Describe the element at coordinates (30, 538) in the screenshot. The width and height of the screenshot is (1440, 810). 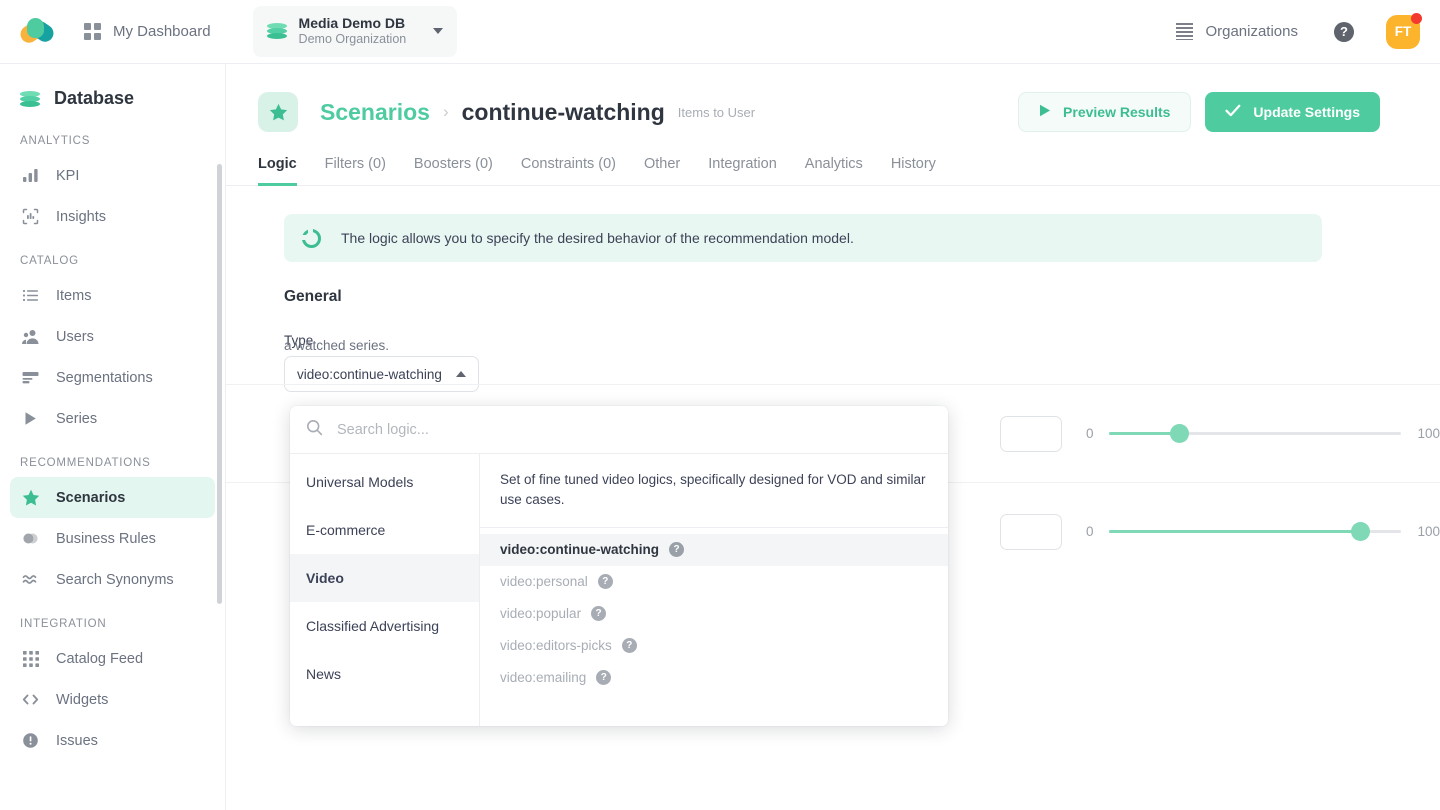
I see `rules-icon` at that location.